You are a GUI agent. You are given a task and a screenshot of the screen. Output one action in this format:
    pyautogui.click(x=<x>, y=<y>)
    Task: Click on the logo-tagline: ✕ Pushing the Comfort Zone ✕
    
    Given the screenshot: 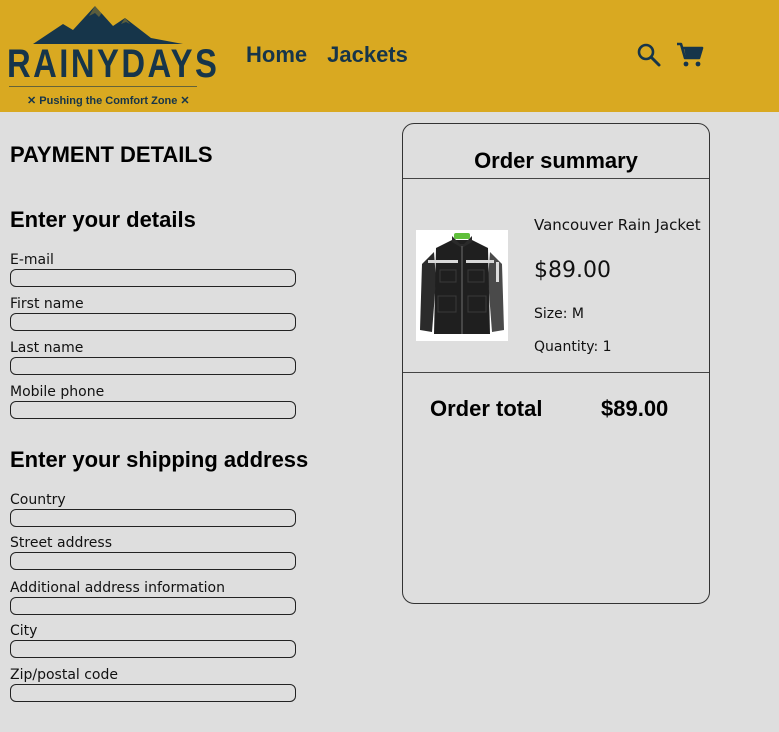 What is the action you would take?
    pyautogui.click(x=108, y=101)
    